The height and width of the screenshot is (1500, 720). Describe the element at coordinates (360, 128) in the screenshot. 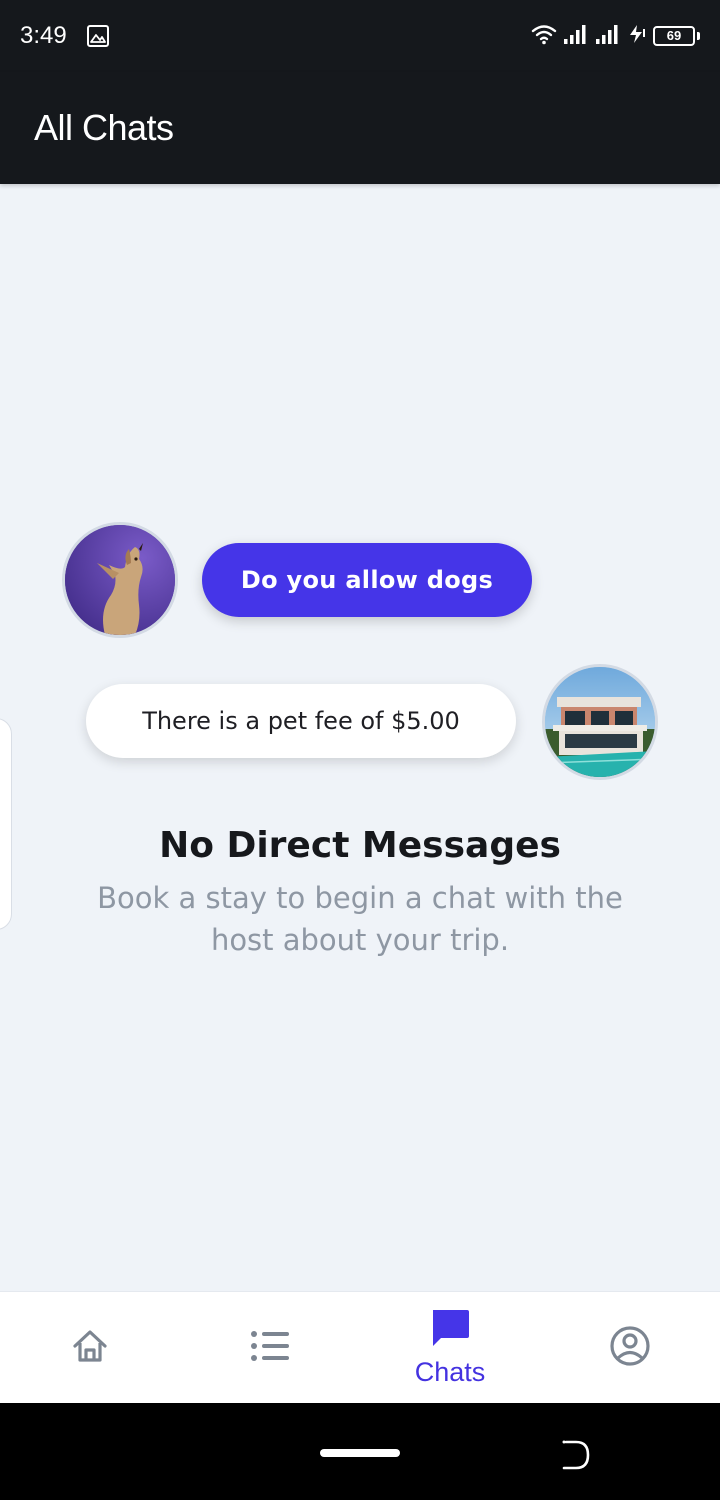

I see `app-bar: All Chats` at that location.